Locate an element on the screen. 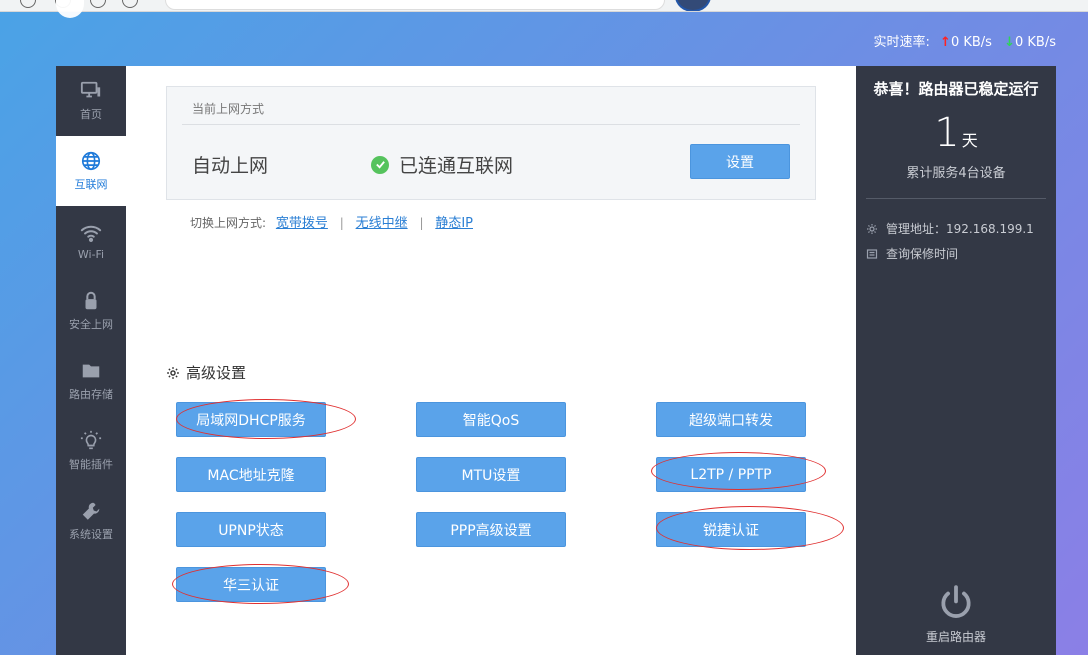 Image resolution: width=1088 pixels, height=655 pixels. warranty-link: 查询保修时间 is located at coordinates (912, 253).